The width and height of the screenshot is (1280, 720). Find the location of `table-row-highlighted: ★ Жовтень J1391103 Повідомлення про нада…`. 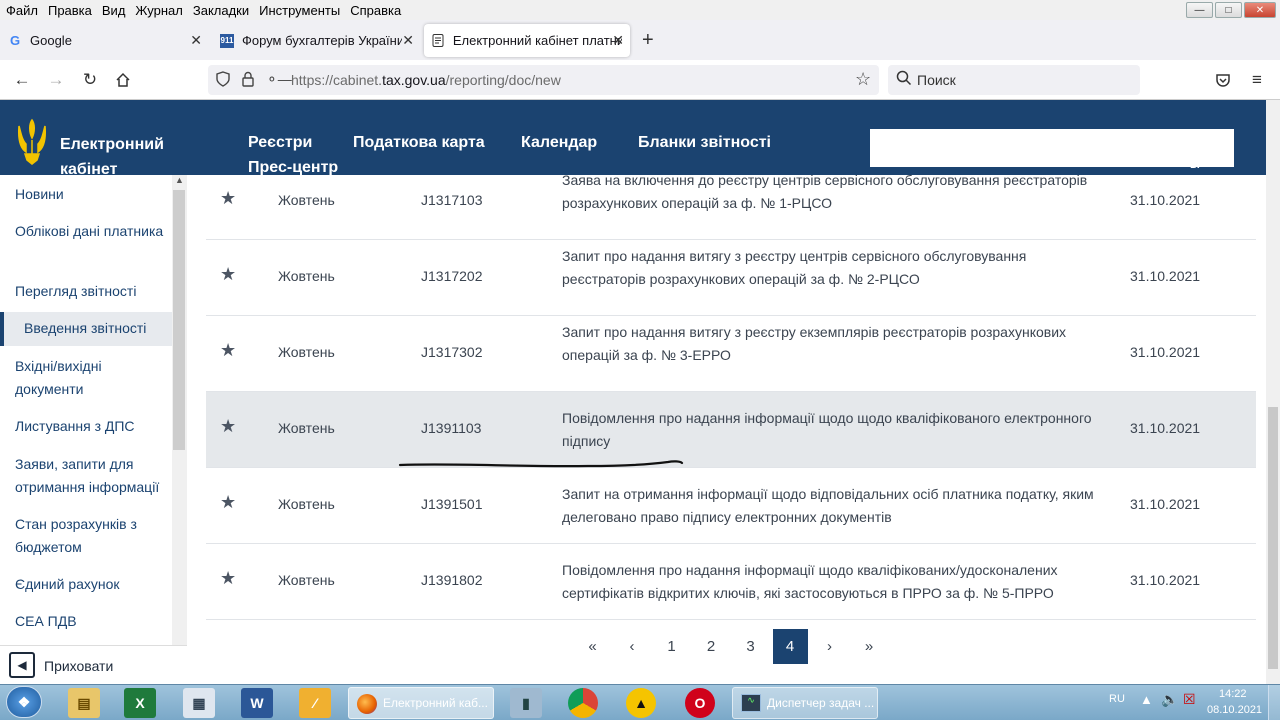

table-row-highlighted: ★ Жовтень J1391103 Повідомлення про нада… is located at coordinates (731, 430).